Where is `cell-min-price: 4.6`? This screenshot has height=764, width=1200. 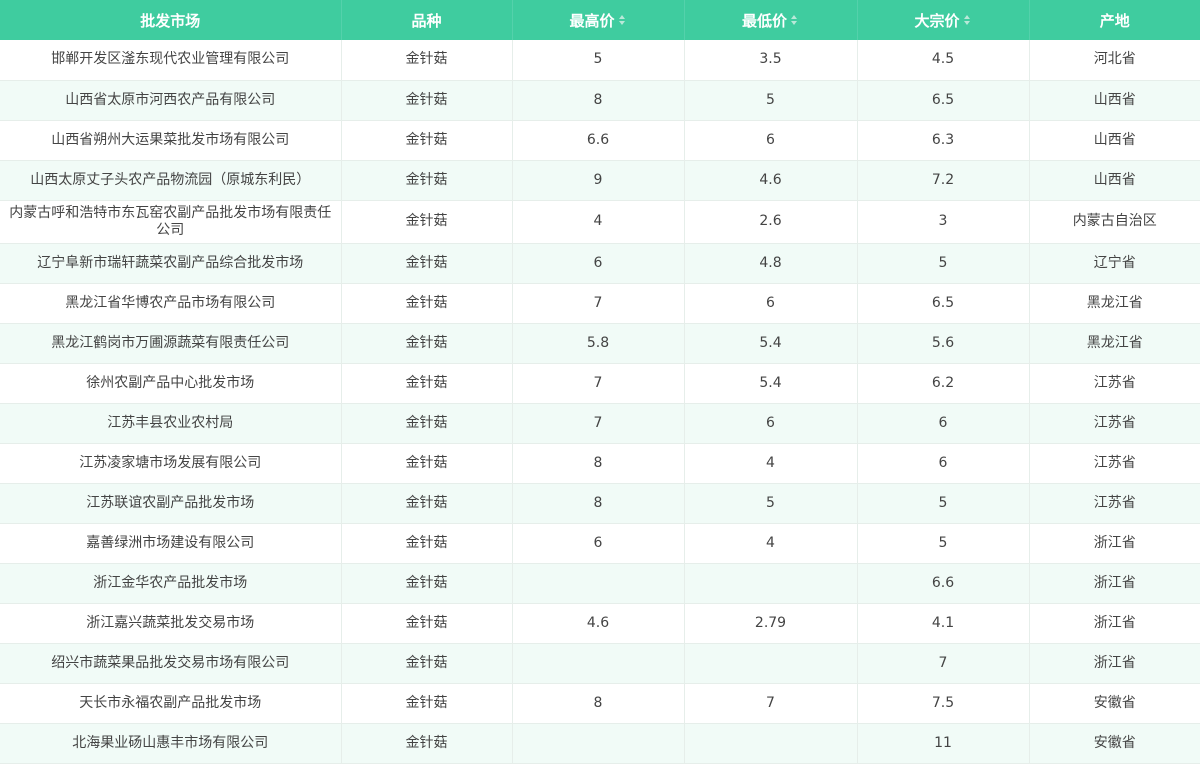 cell-min-price: 4.6 is located at coordinates (771, 180).